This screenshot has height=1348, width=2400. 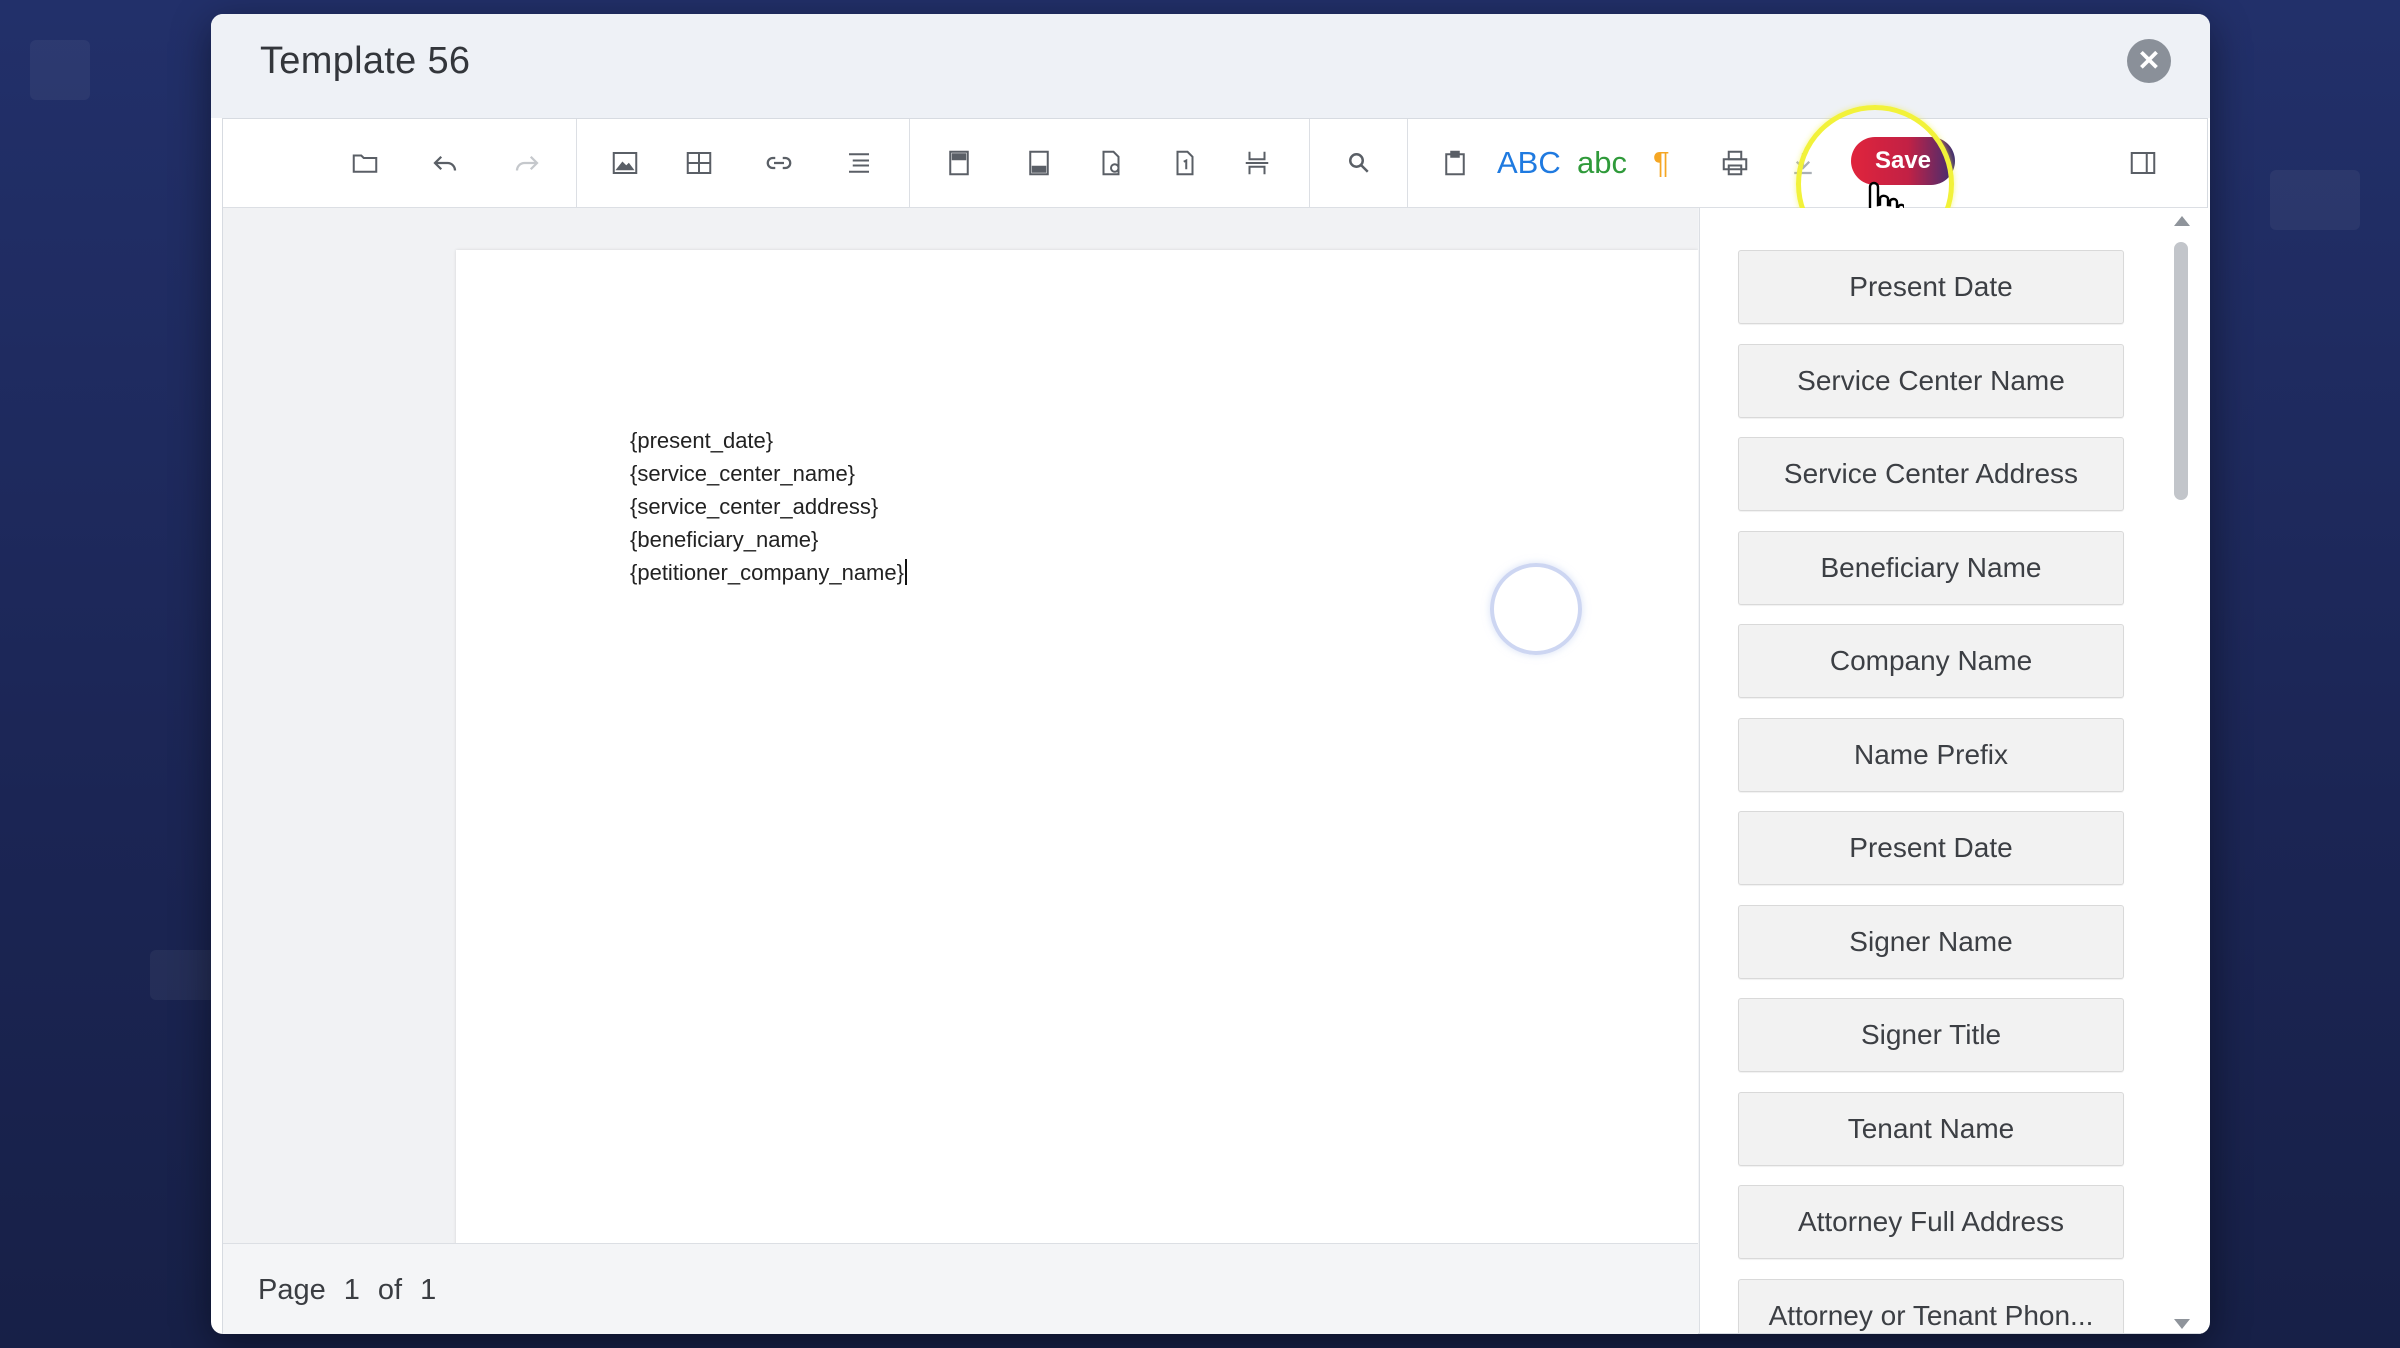 I want to click on print-button, so click(x=1735, y=163).